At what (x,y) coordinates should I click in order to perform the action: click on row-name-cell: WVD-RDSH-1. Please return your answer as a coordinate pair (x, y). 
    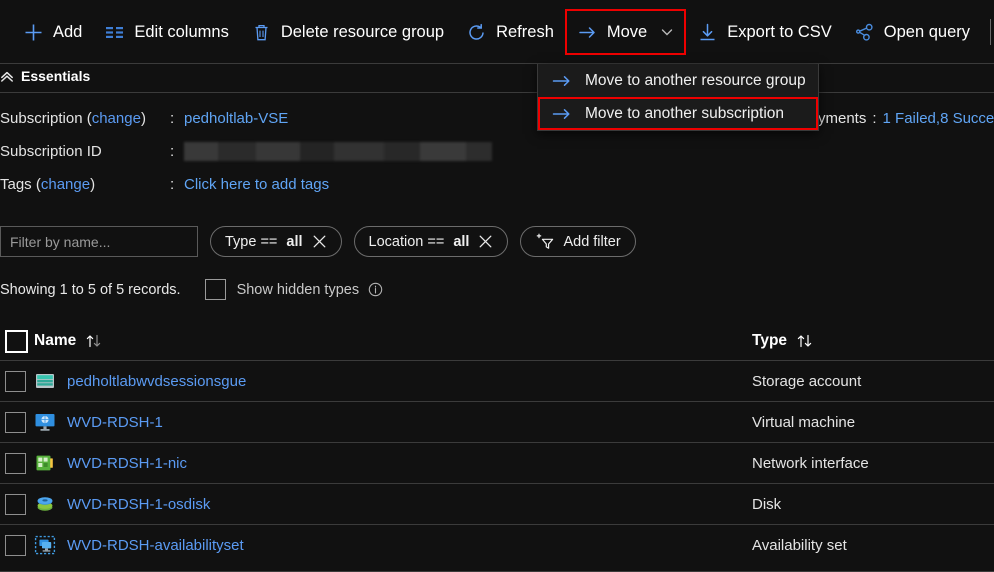
    Looking at the image, I should click on (393, 422).